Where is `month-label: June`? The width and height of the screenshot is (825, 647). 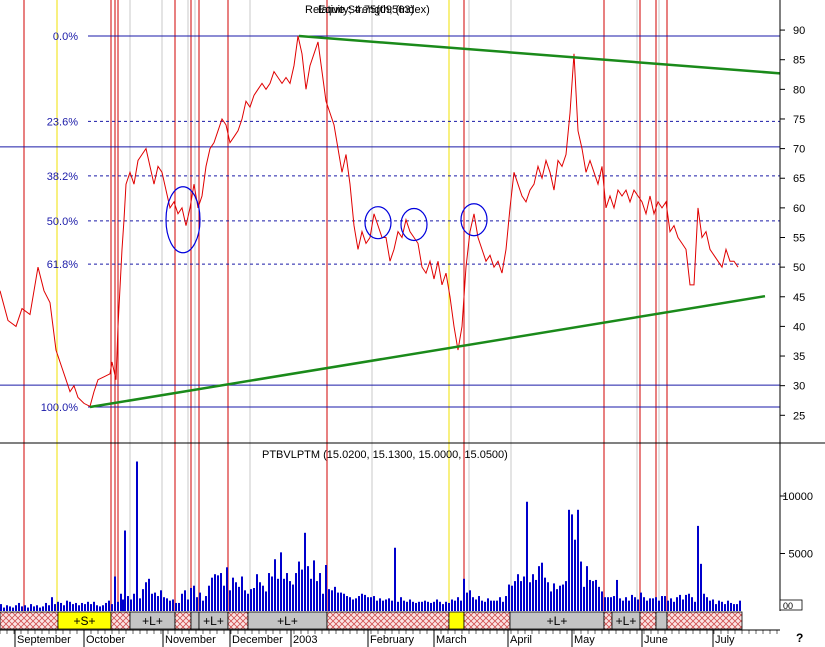 month-label: June is located at coordinates (656, 640).